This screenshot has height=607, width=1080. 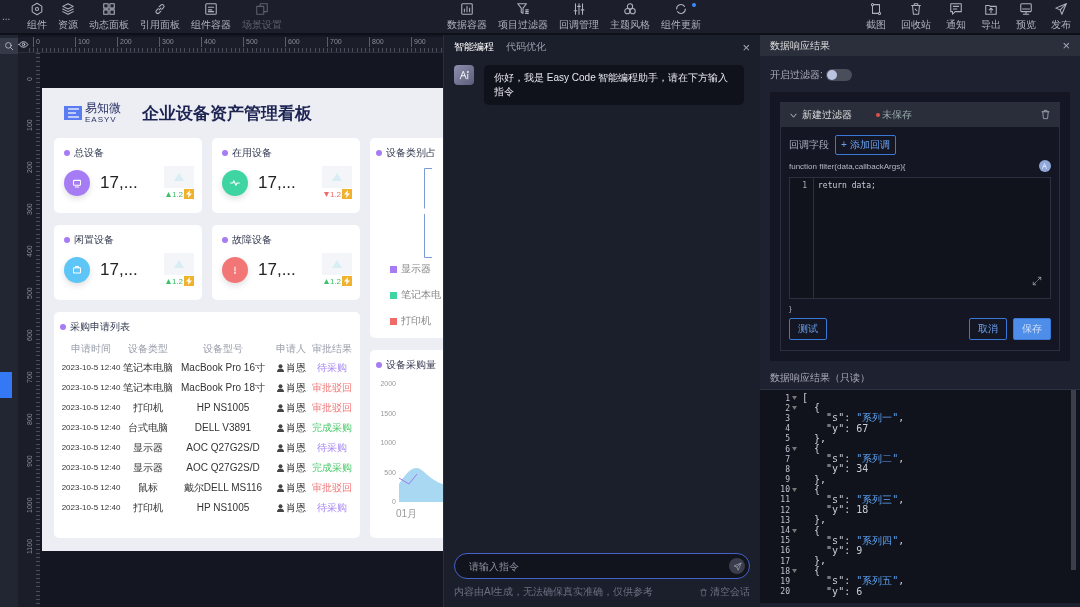 What do you see at coordinates (630, 8) in the screenshot?
I see `circles-icon` at bounding box center [630, 8].